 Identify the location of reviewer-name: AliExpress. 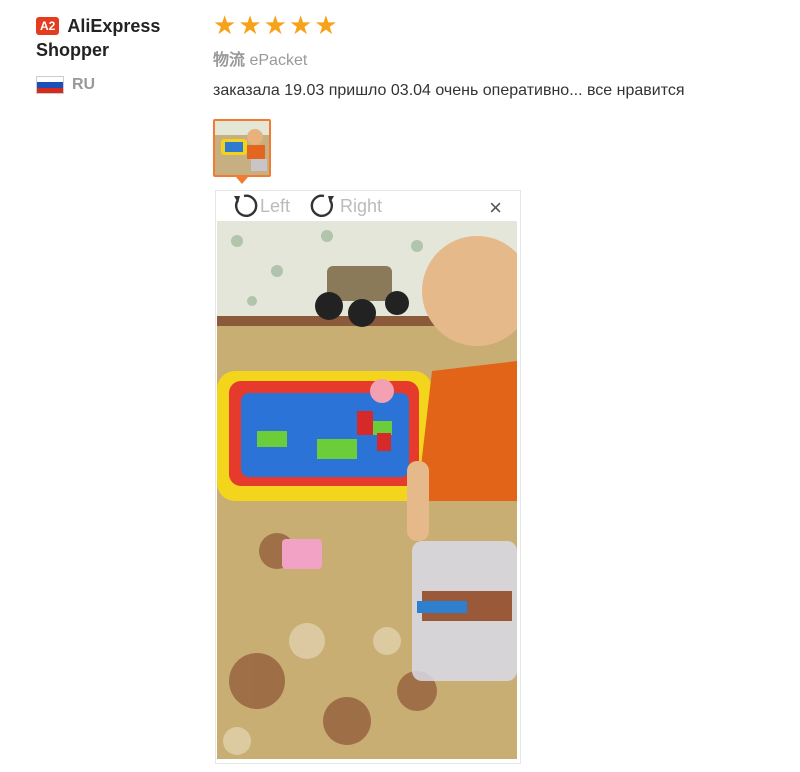
(114, 26).